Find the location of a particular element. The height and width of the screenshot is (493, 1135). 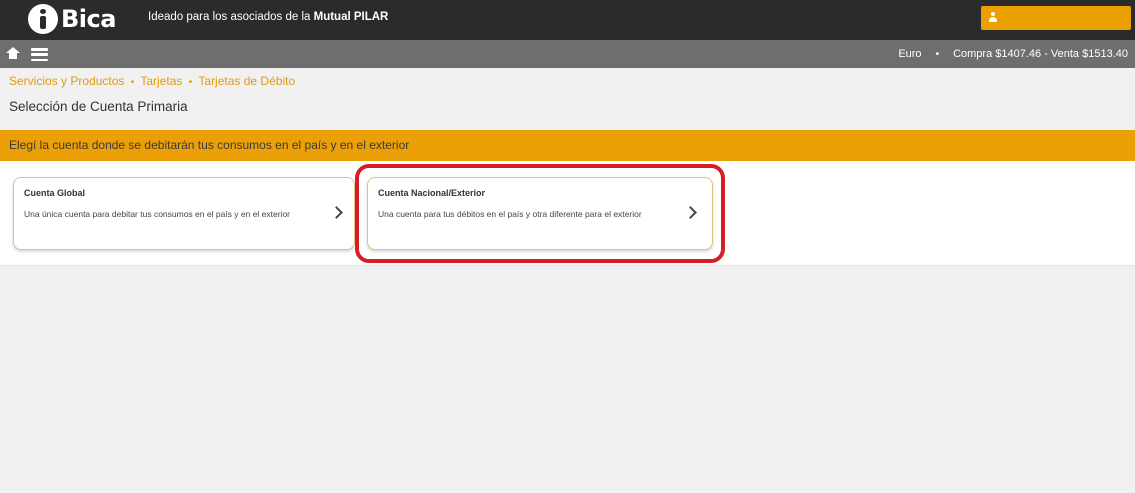

info-logo-icon is located at coordinates (43, 19).